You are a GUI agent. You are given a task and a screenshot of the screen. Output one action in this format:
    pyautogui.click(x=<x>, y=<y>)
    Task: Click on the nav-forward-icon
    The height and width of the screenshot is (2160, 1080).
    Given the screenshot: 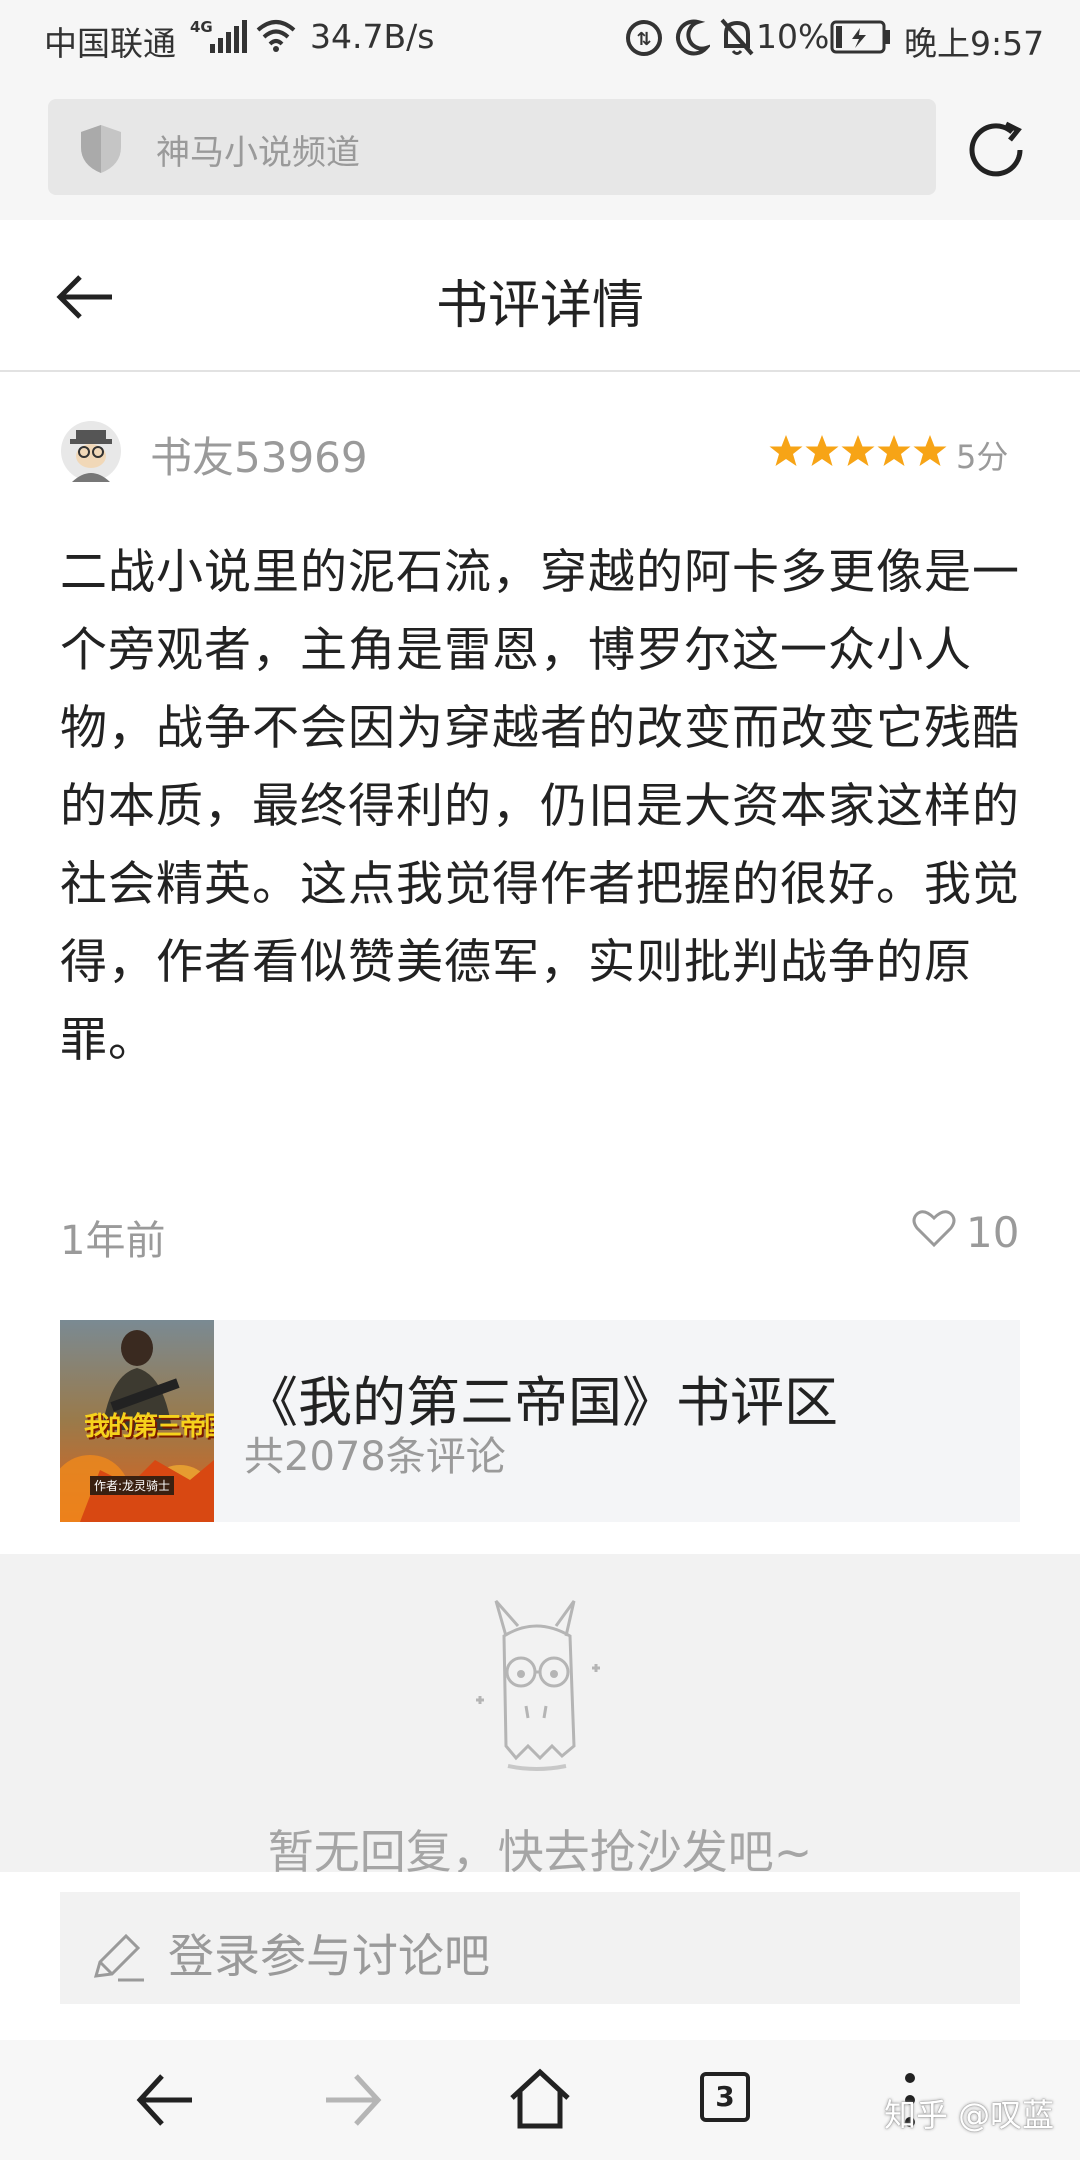 What is the action you would take?
    pyautogui.click(x=352, y=2100)
    